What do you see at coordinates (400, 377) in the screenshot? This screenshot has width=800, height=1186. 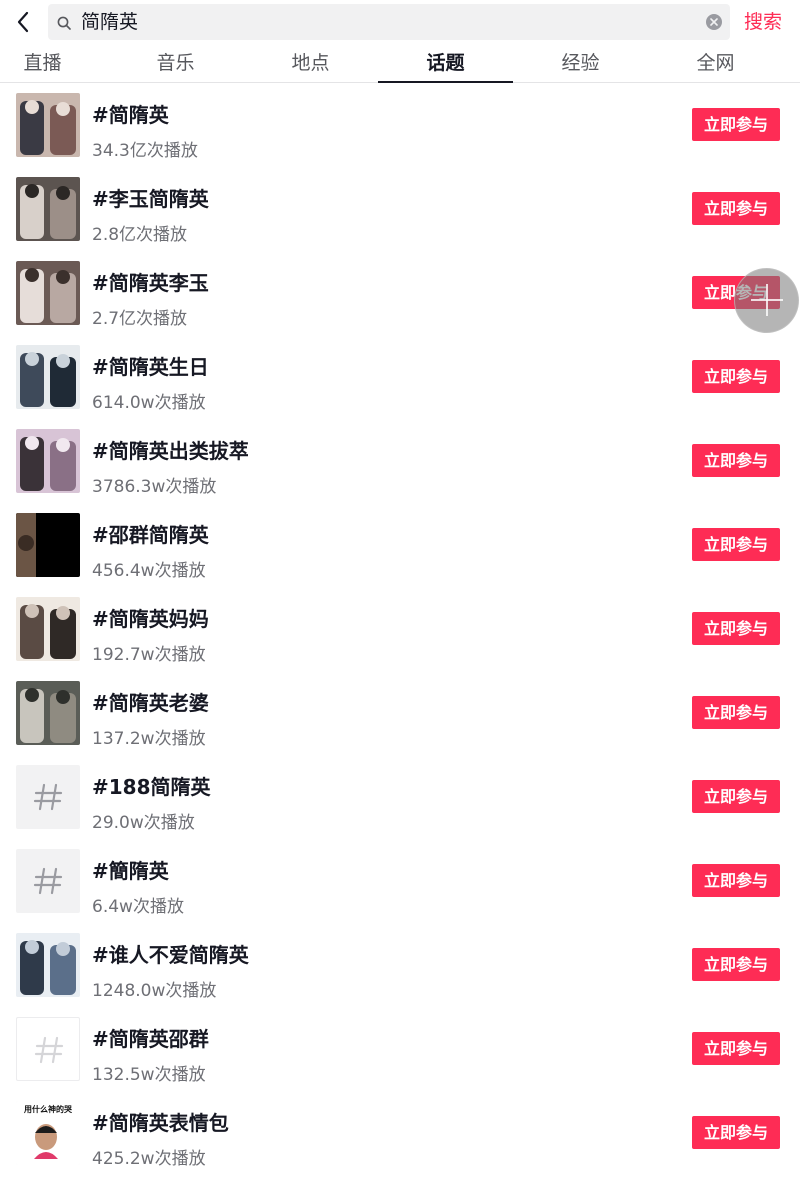 I see `topic-row: #简隋英生日 614.0w次播放 立即参与` at bounding box center [400, 377].